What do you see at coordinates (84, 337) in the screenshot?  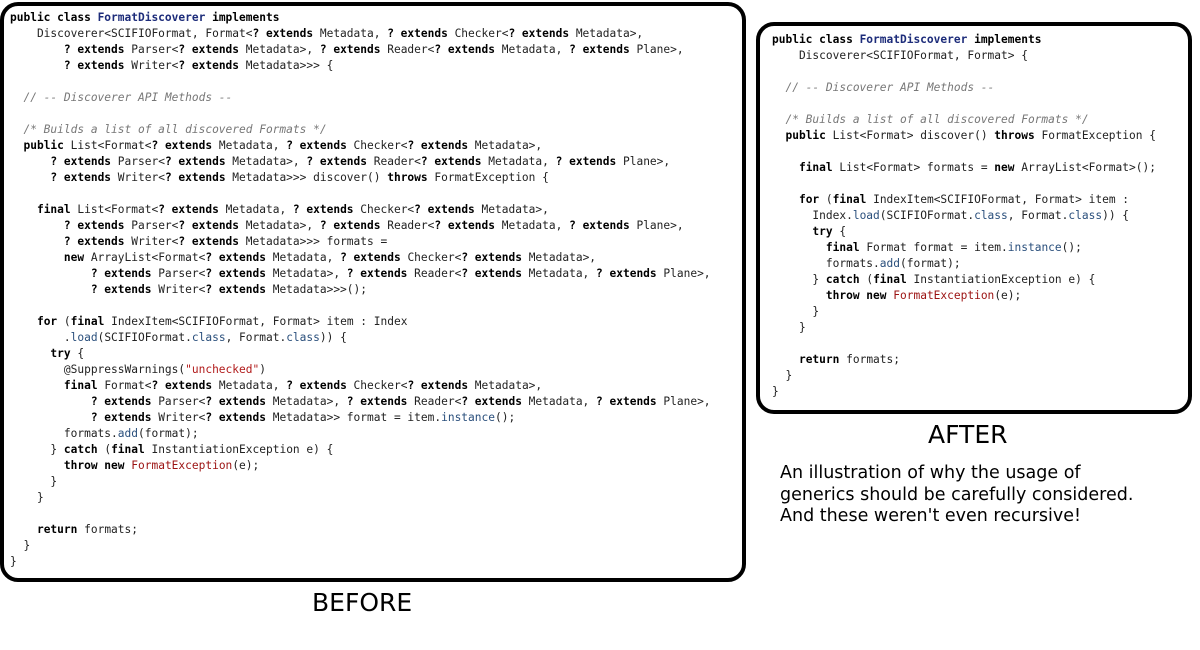 I see `code-token: load` at bounding box center [84, 337].